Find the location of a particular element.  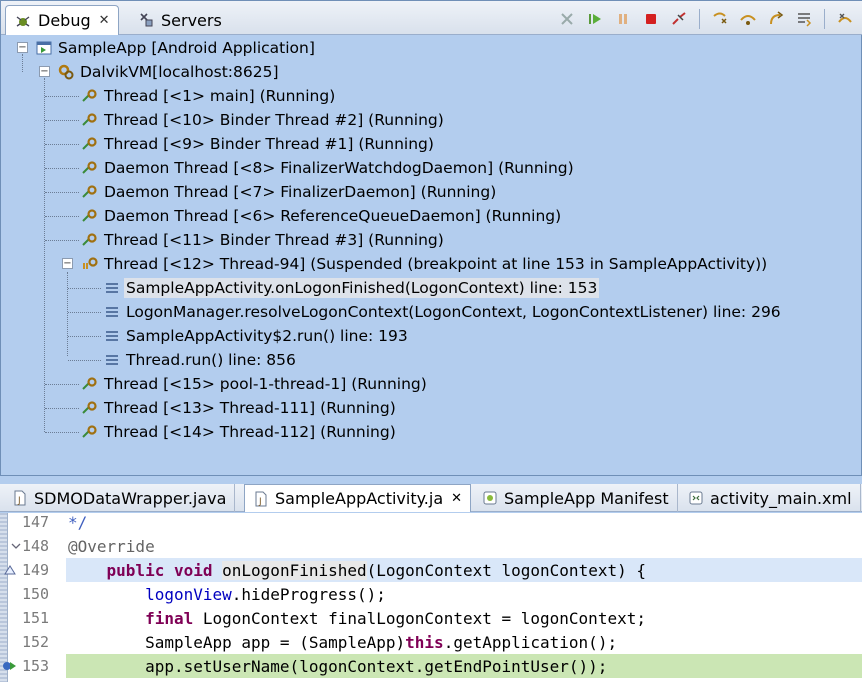

use-step-filters-icon is located at coordinates (845, 19).